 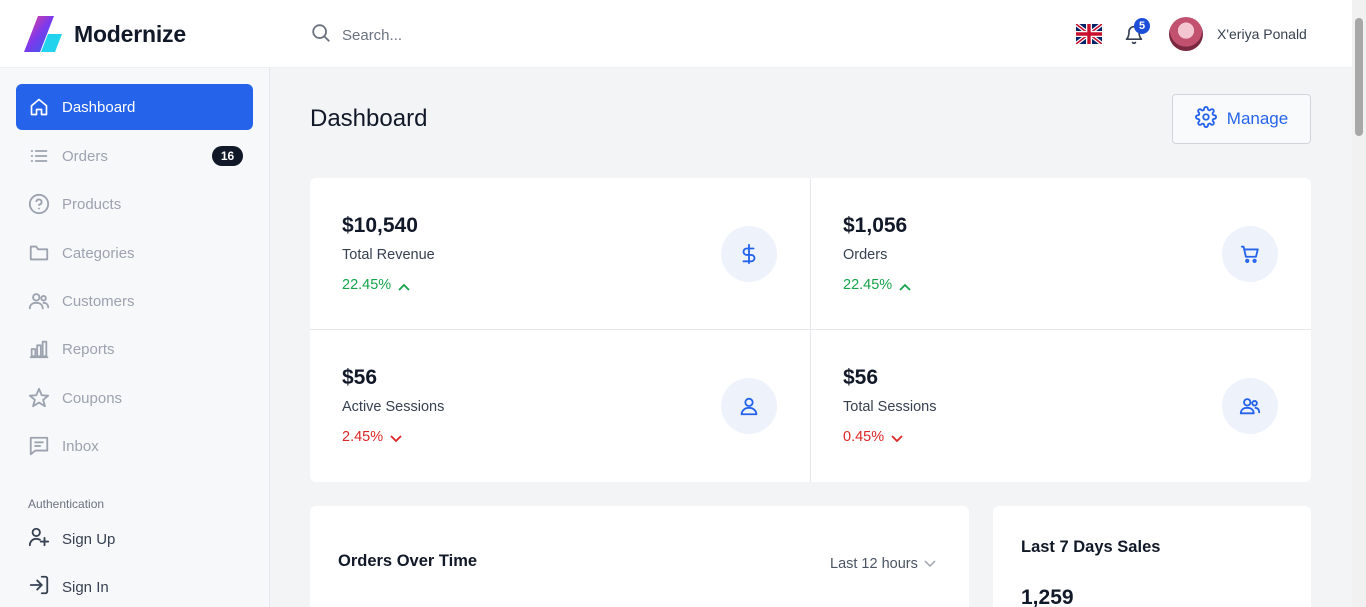 I want to click on sidebar-item-label: Sign Up, so click(x=89, y=539).